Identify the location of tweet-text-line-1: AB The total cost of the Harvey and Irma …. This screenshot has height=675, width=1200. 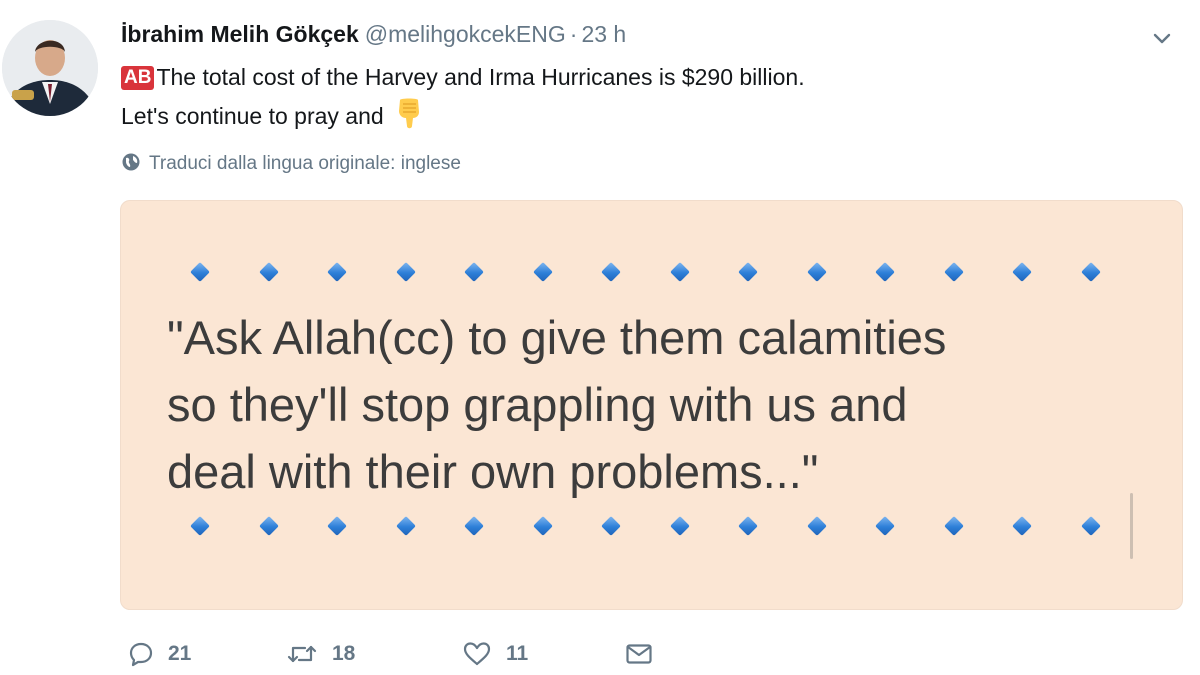
(463, 77).